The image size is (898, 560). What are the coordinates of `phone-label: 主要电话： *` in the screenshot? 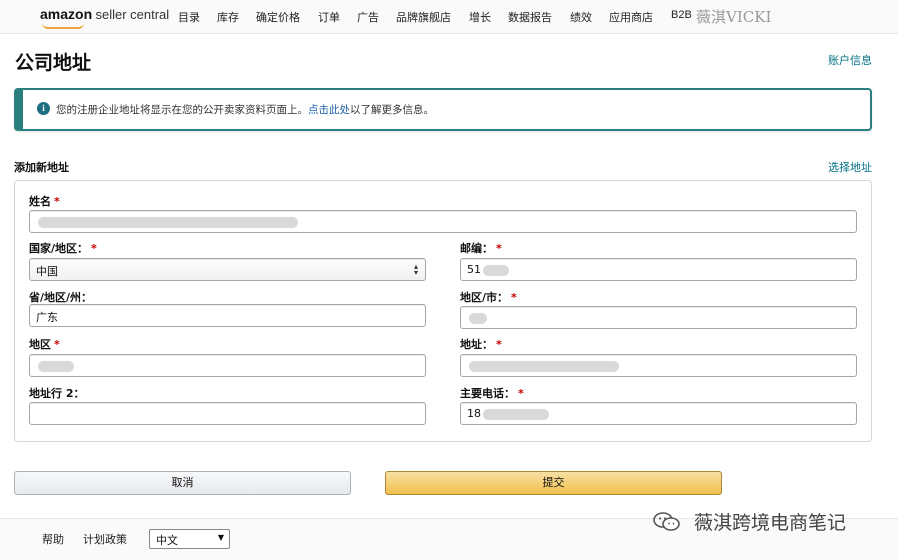 It's located at (492, 393).